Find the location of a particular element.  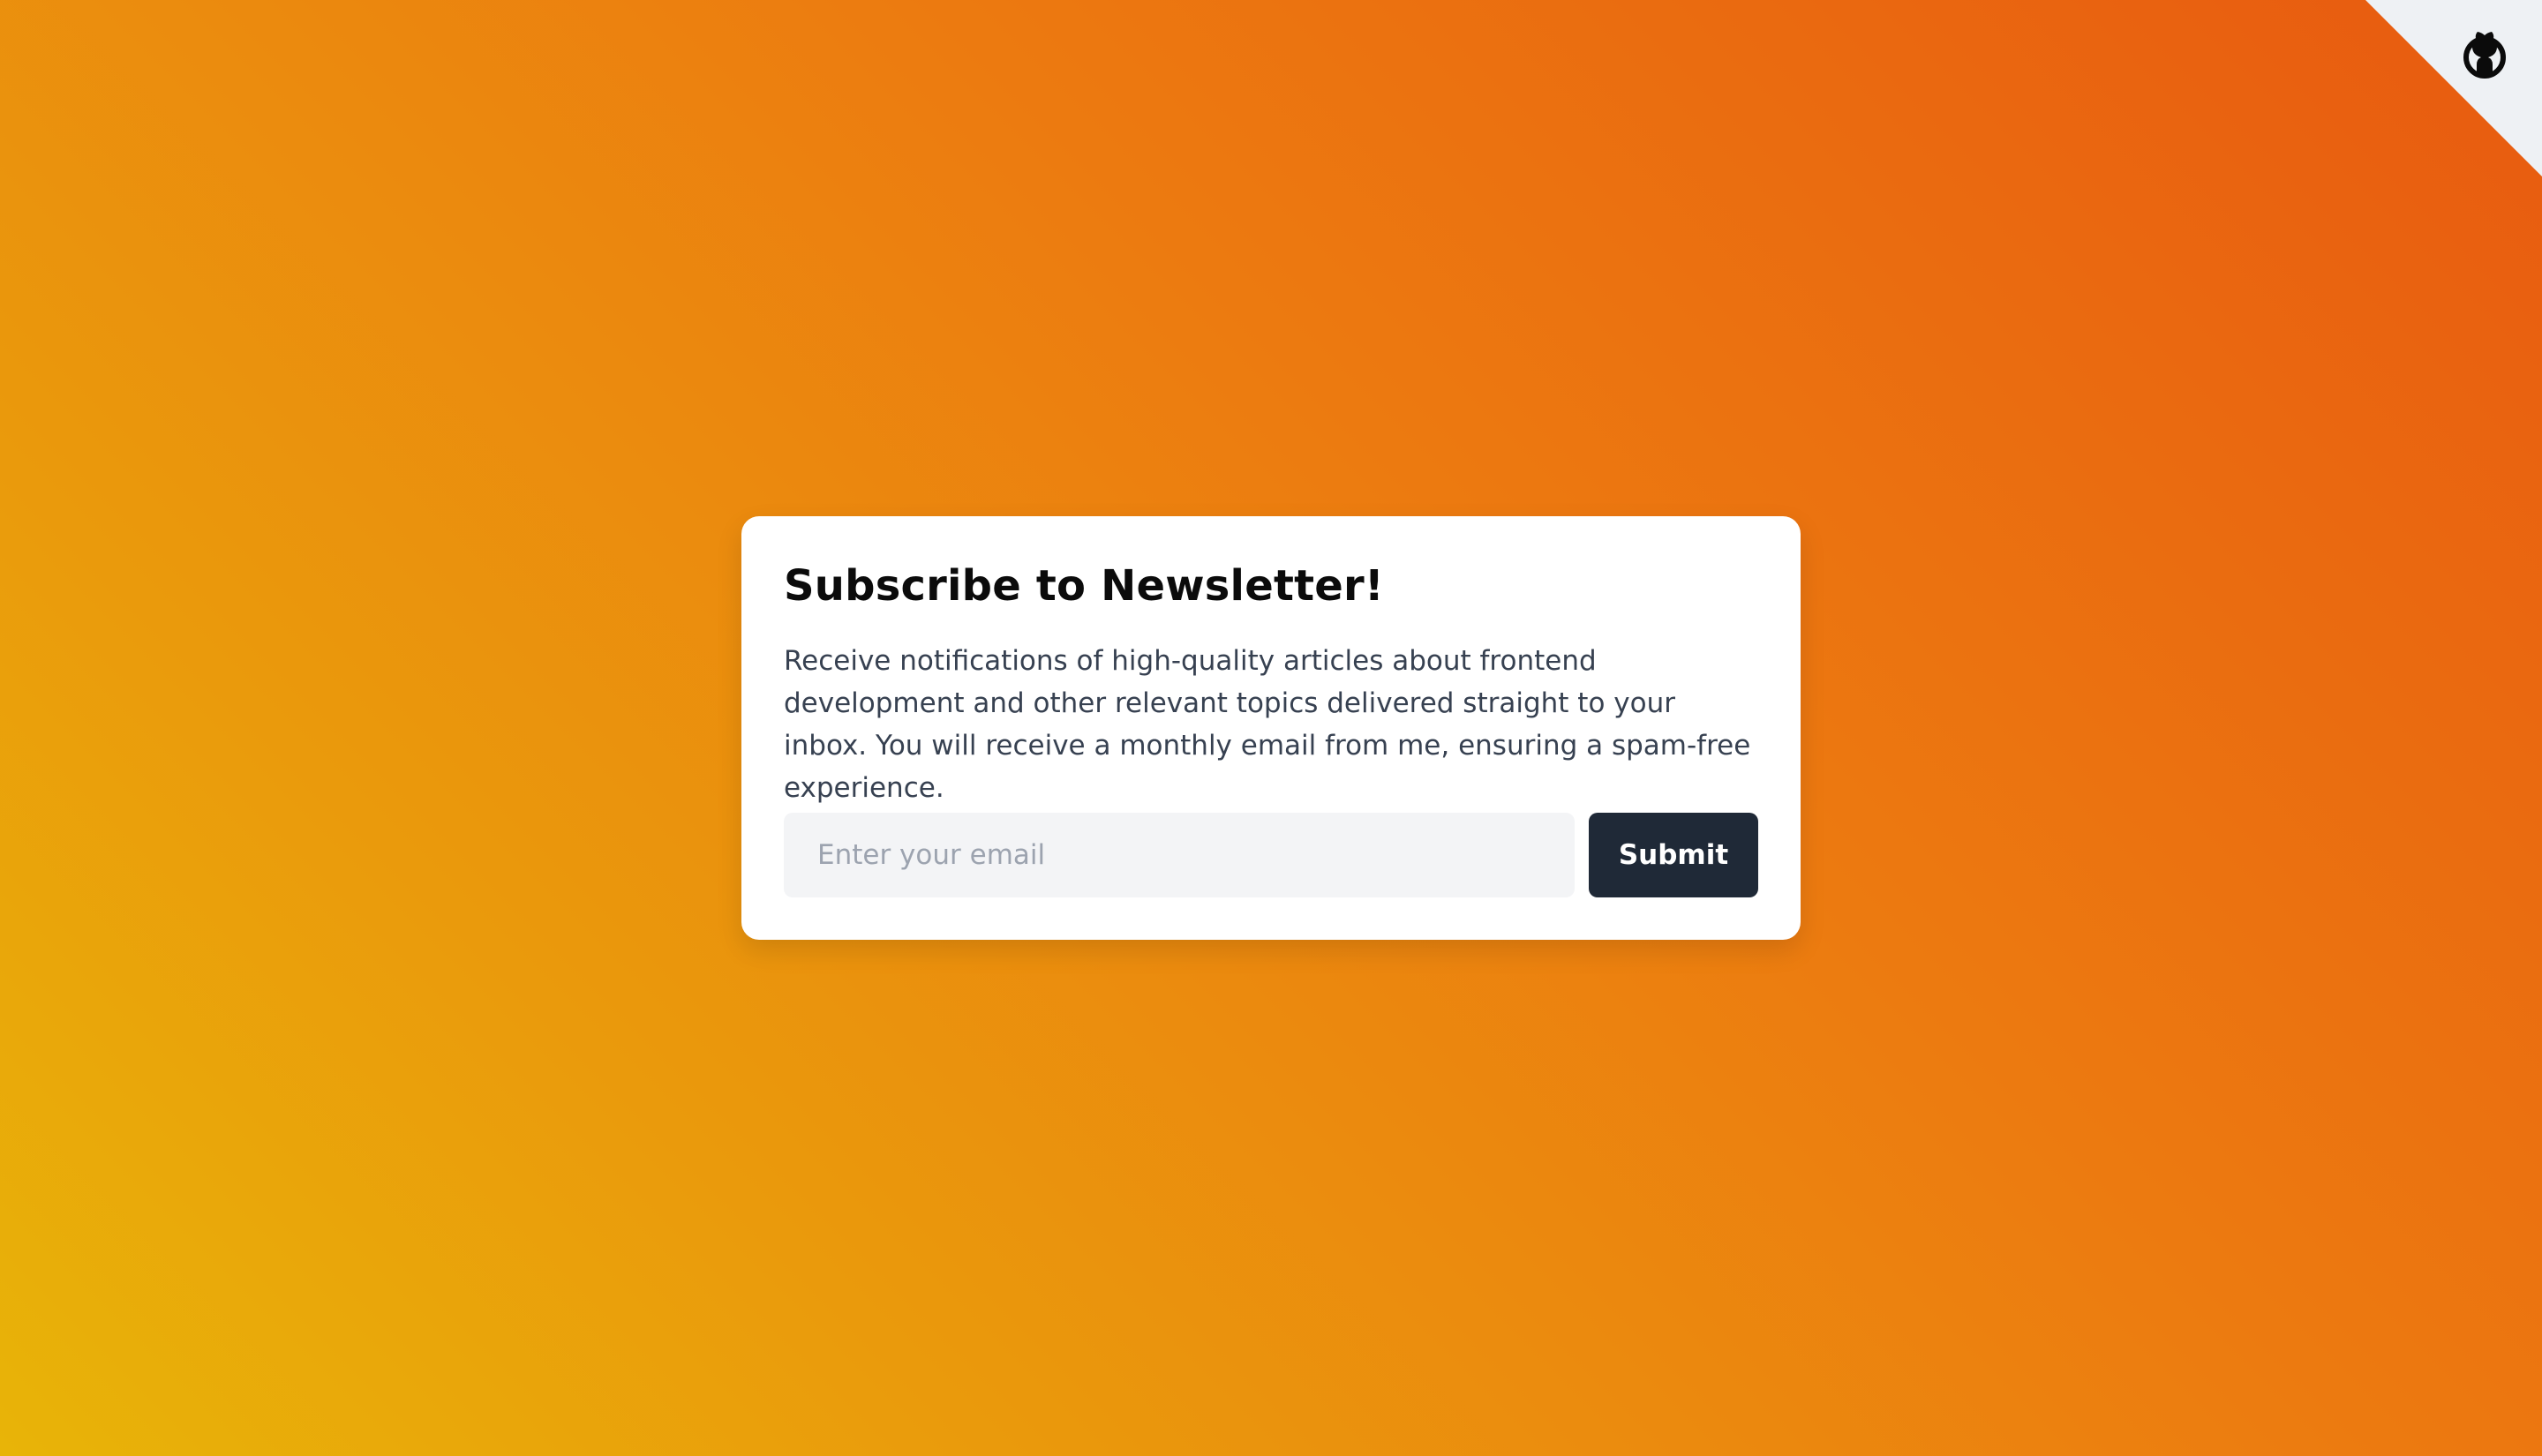

github-corner-link is located at coordinates (2453, 88).